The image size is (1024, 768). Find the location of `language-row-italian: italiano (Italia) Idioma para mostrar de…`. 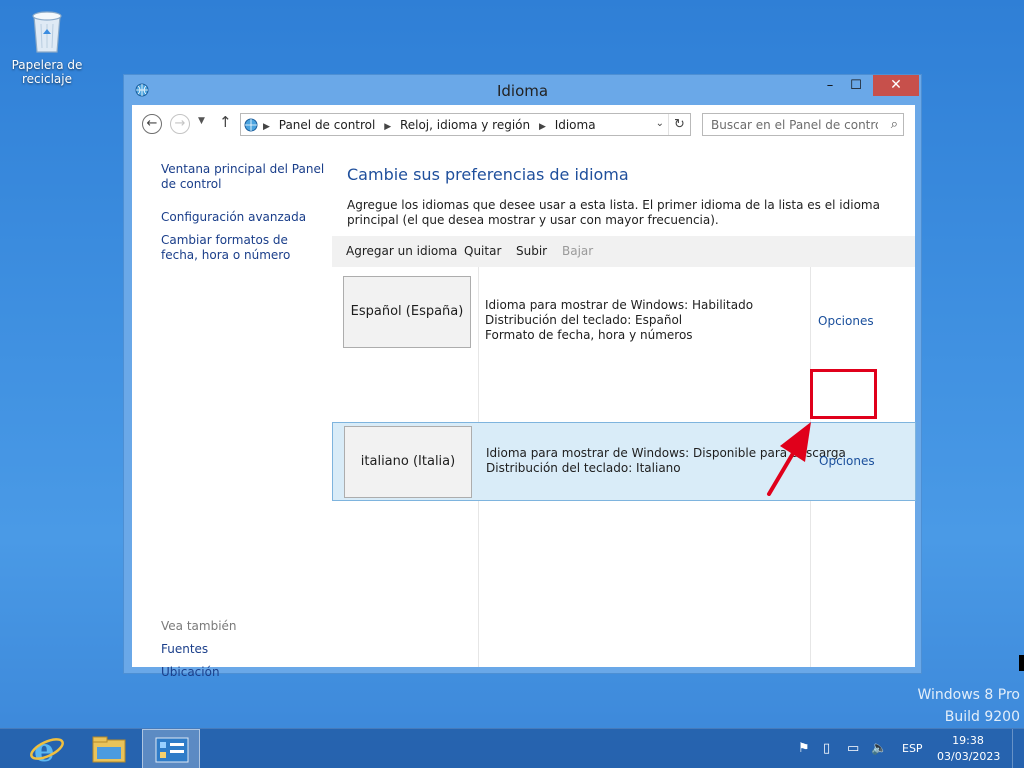

language-row-italian: italiano (Italia) Idioma para mostrar de… is located at coordinates (624, 461).